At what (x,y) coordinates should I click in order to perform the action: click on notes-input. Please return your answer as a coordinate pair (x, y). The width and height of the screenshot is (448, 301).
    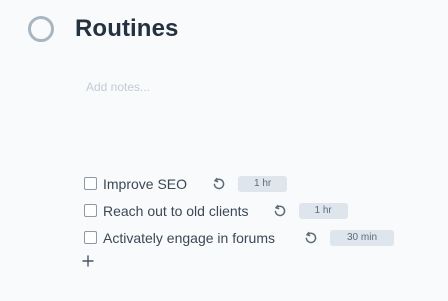
    Looking at the image, I should click on (236, 87).